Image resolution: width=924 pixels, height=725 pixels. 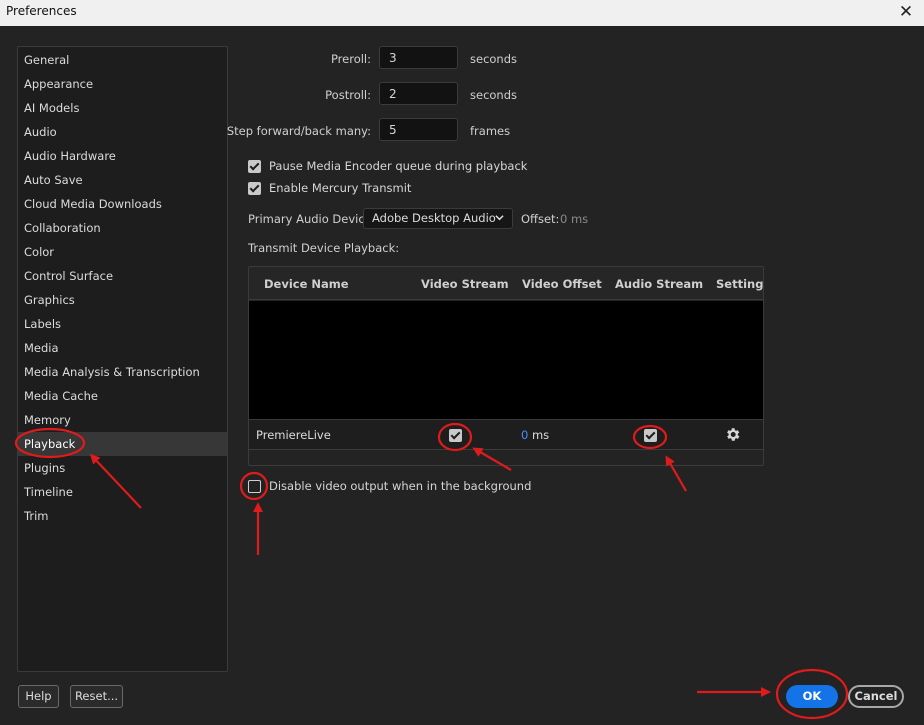 I want to click on device-name-cell: PremiereLive, so click(x=293, y=435).